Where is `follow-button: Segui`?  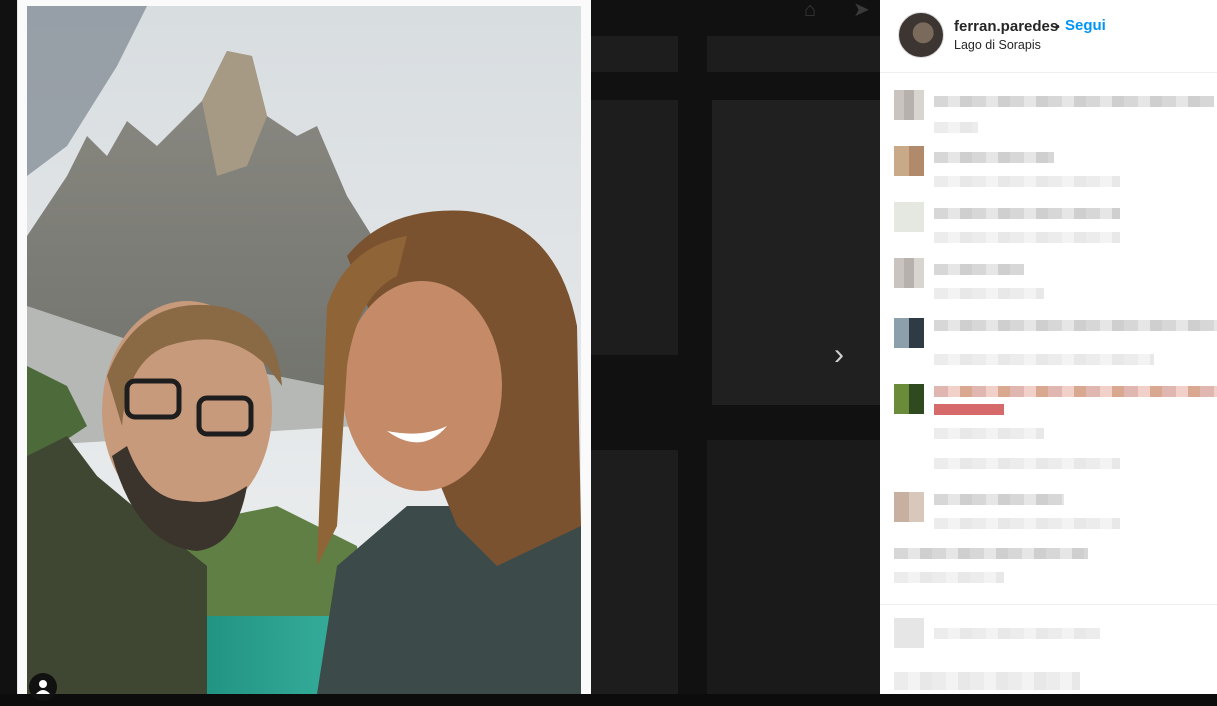
follow-button: Segui is located at coordinates (1085, 25).